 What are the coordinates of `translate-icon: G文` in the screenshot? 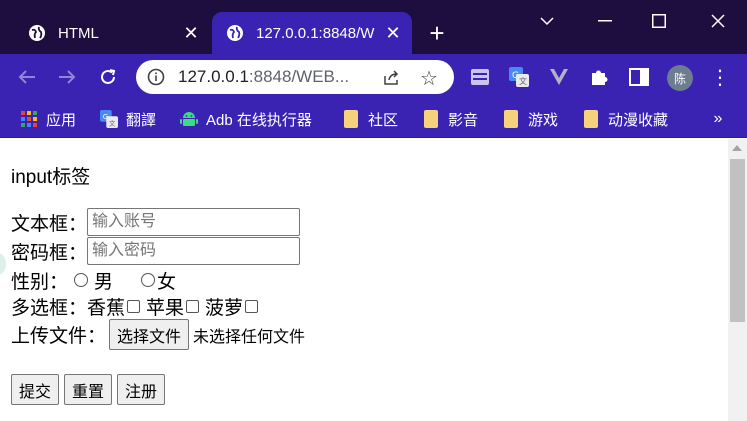 It's located at (109, 119).